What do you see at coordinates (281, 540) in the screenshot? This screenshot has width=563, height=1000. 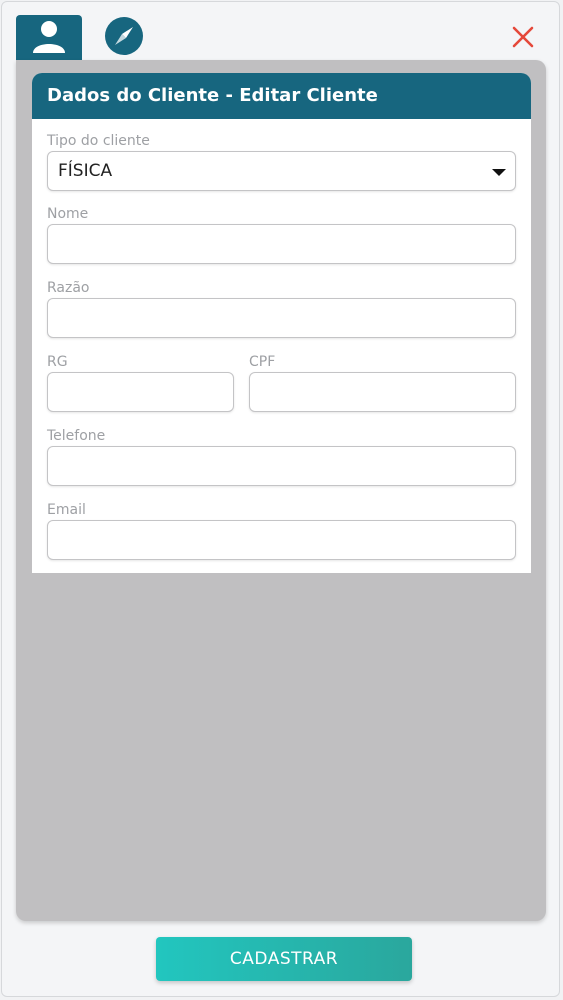 I see `email-input` at bounding box center [281, 540].